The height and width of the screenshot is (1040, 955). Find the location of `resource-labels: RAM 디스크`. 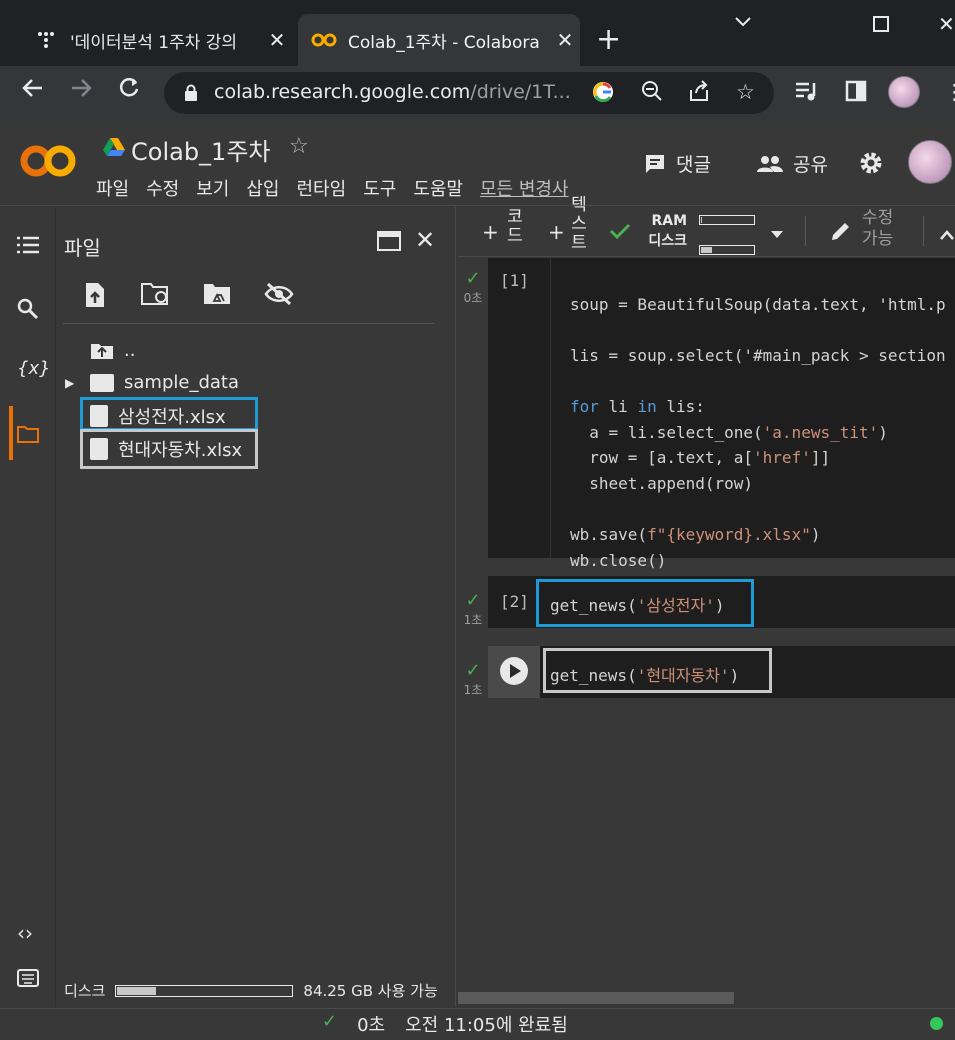

resource-labels: RAM 디스크 is located at coordinates (664, 231).